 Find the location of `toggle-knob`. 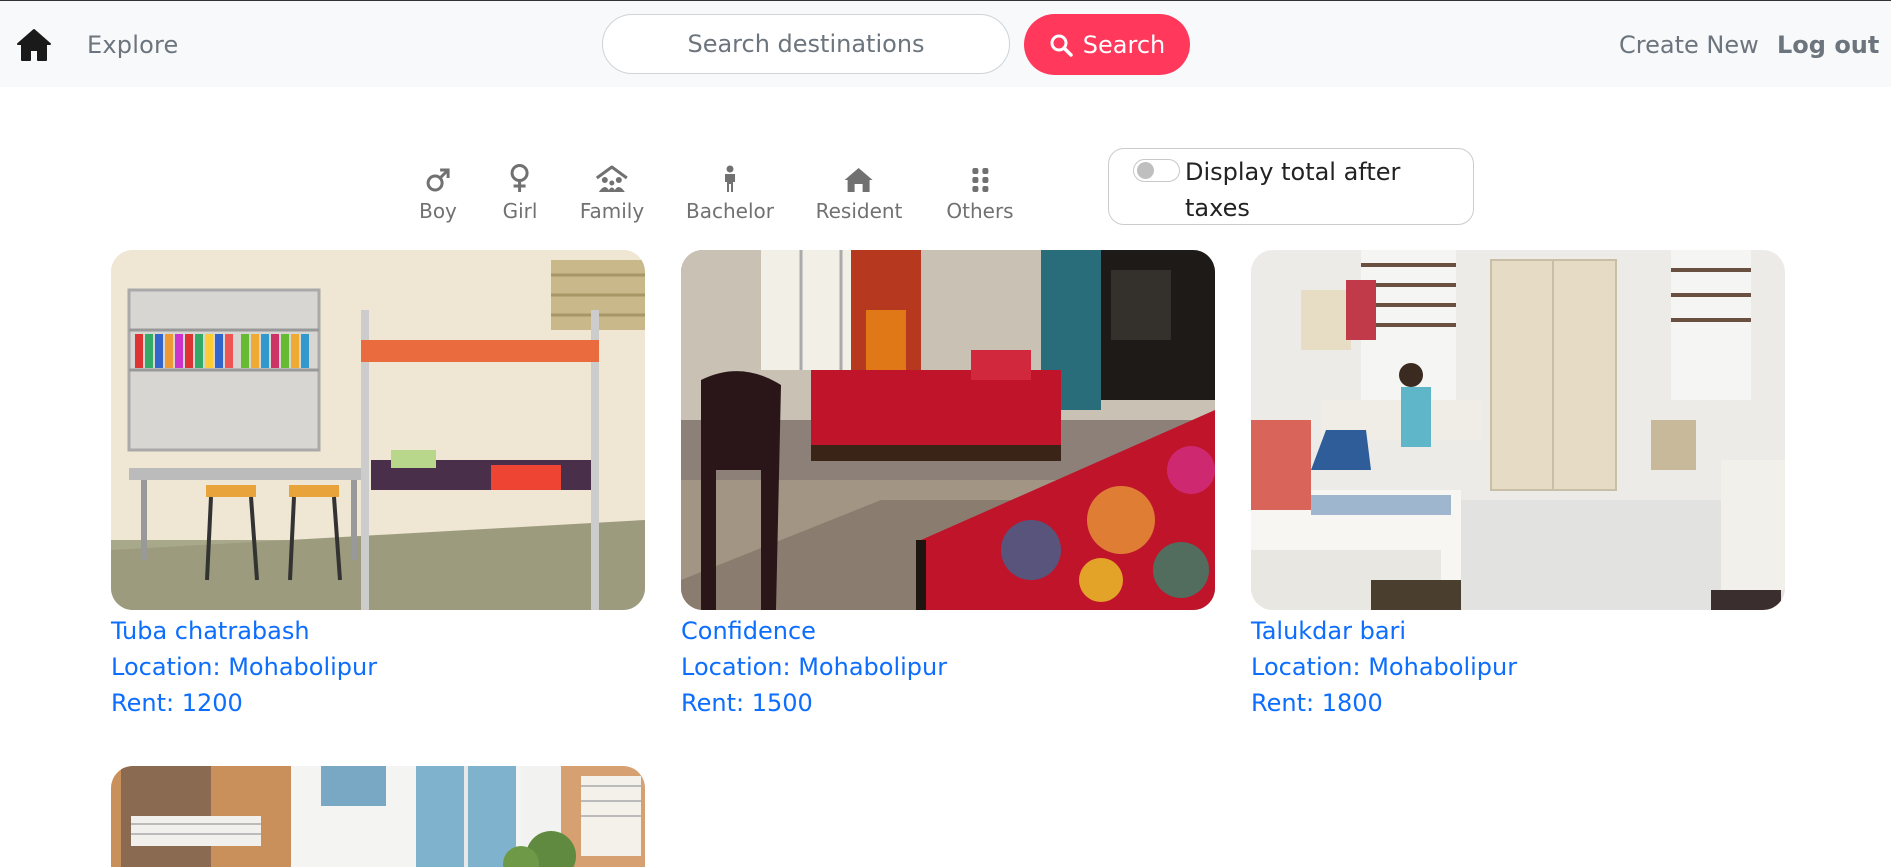

toggle-knob is located at coordinates (1145, 170).